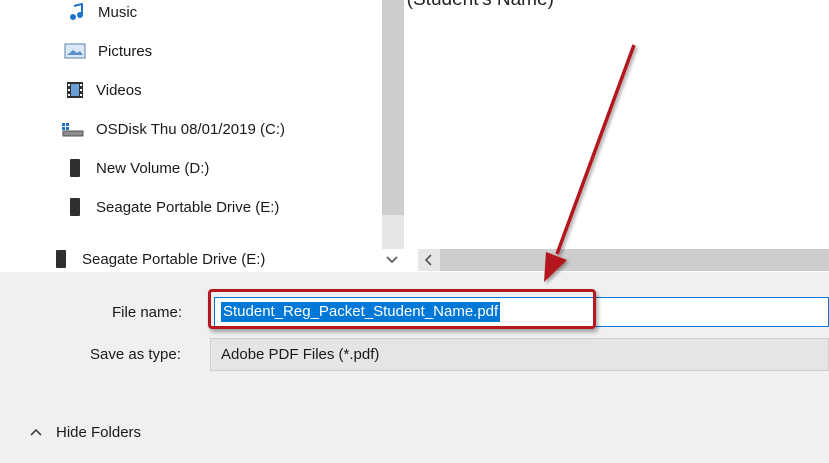 This screenshot has height=463, width=829. I want to click on vertical-scrollbar-thumb, so click(393, 107).